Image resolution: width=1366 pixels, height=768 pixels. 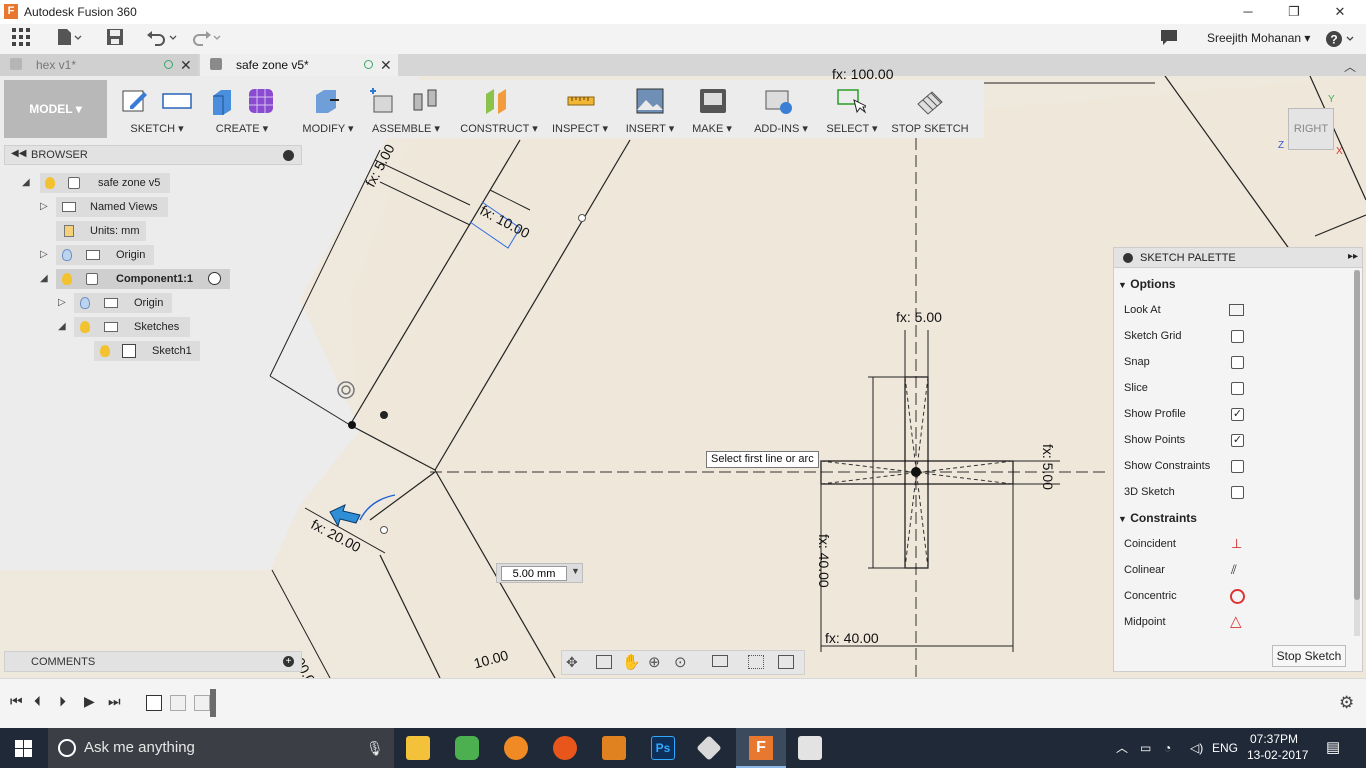 What do you see at coordinates (383, 101) in the screenshot?
I see `new-component-icon` at bounding box center [383, 101].